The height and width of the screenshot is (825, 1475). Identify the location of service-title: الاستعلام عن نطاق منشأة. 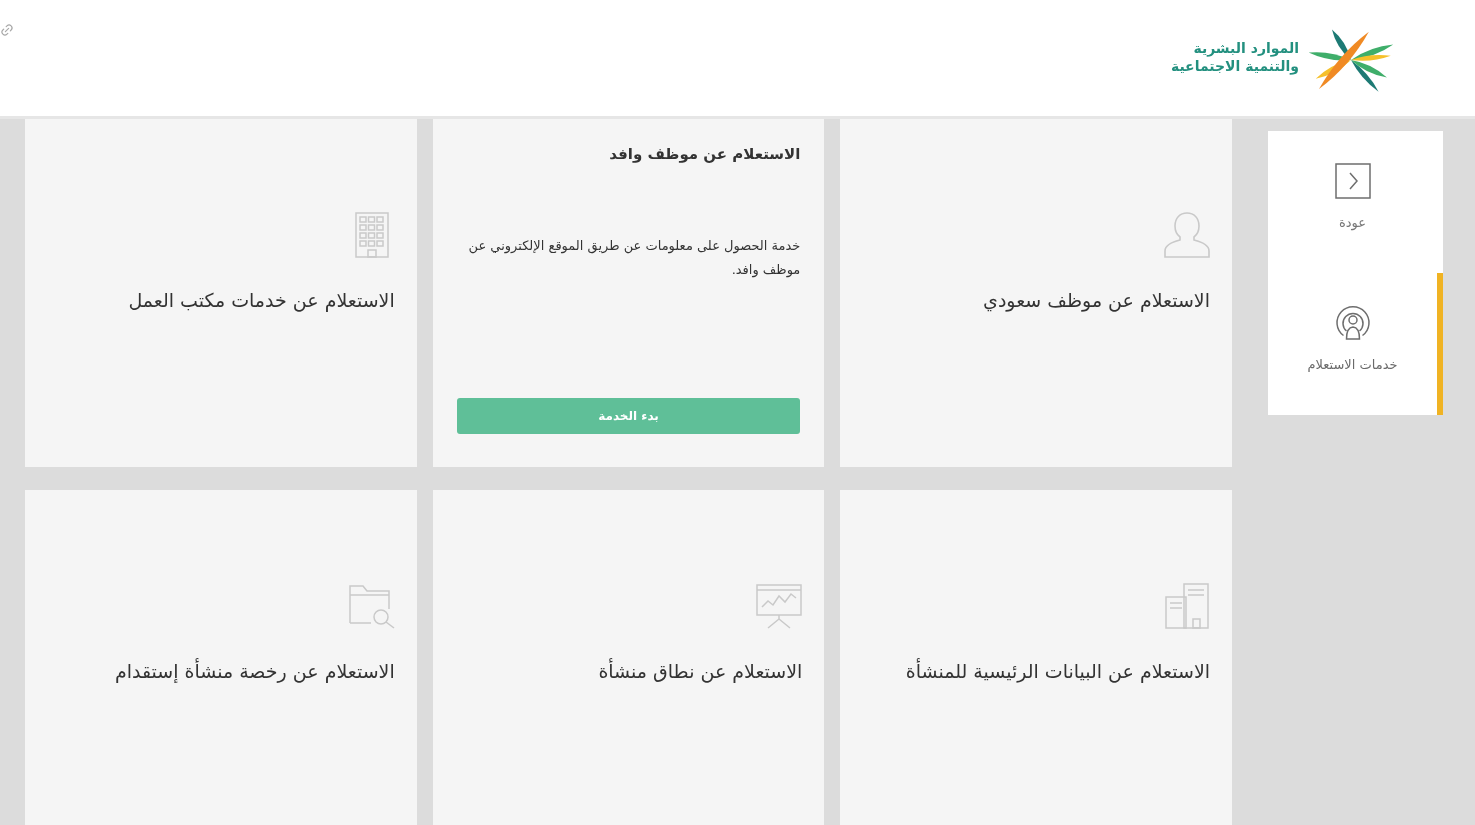
(700, 671).